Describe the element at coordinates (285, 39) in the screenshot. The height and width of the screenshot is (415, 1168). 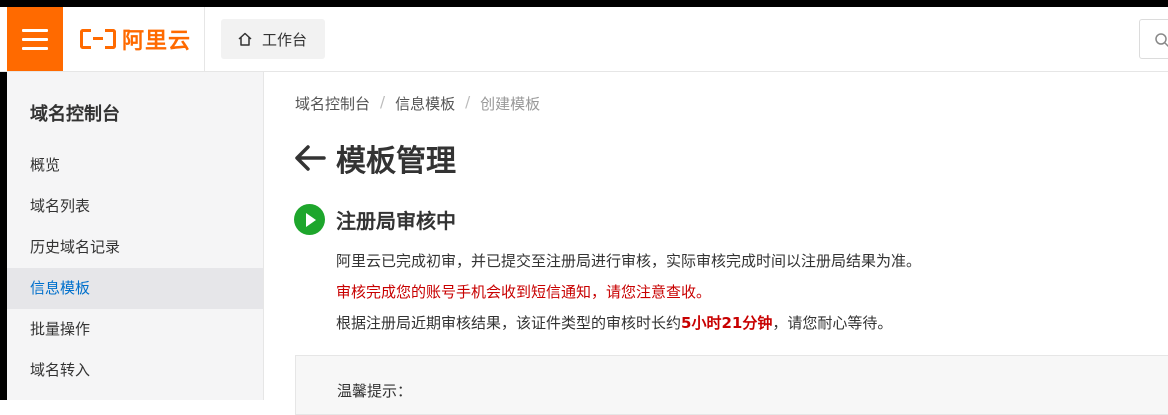
I see `workbench-label: 工作台` at that location.